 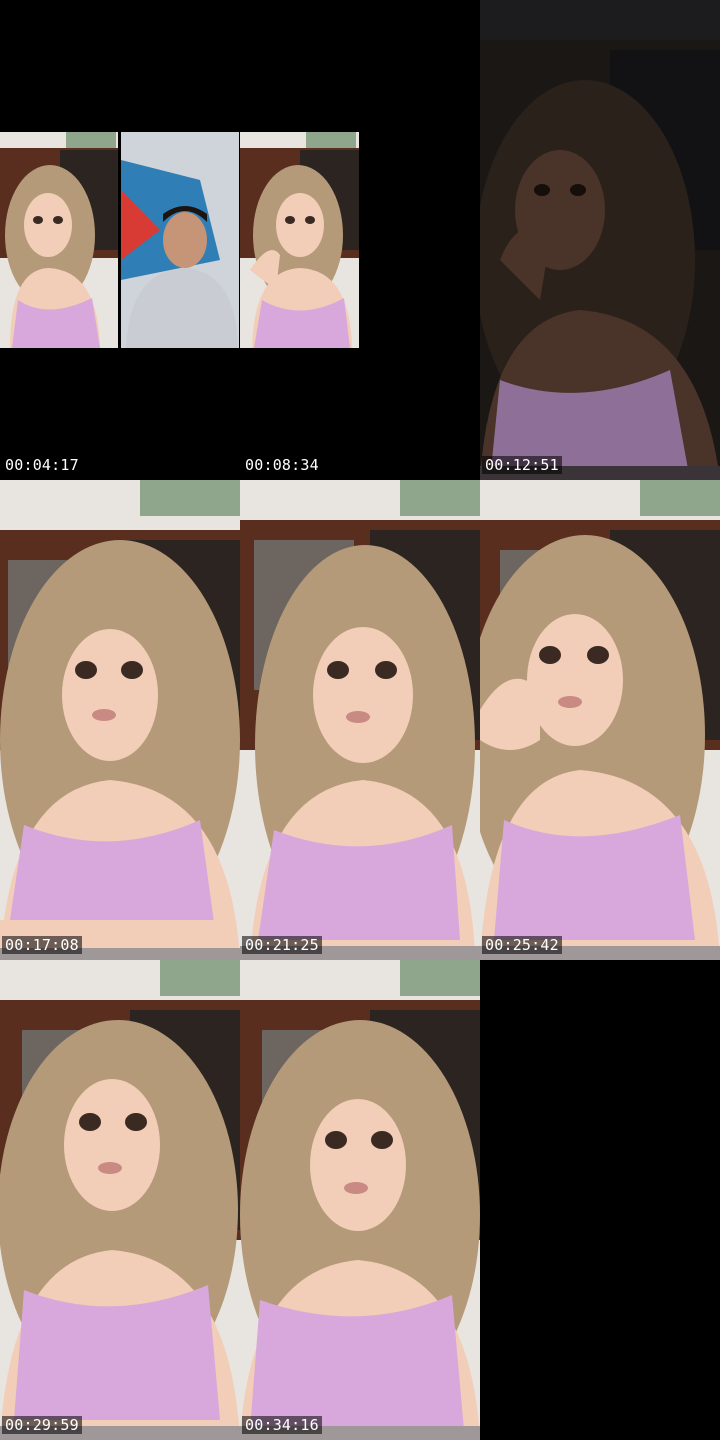 What do you see at coordinates (42, 465) in the screenshot?
I see `timestamp: 00:04:17` at bounding box center [42, 465].